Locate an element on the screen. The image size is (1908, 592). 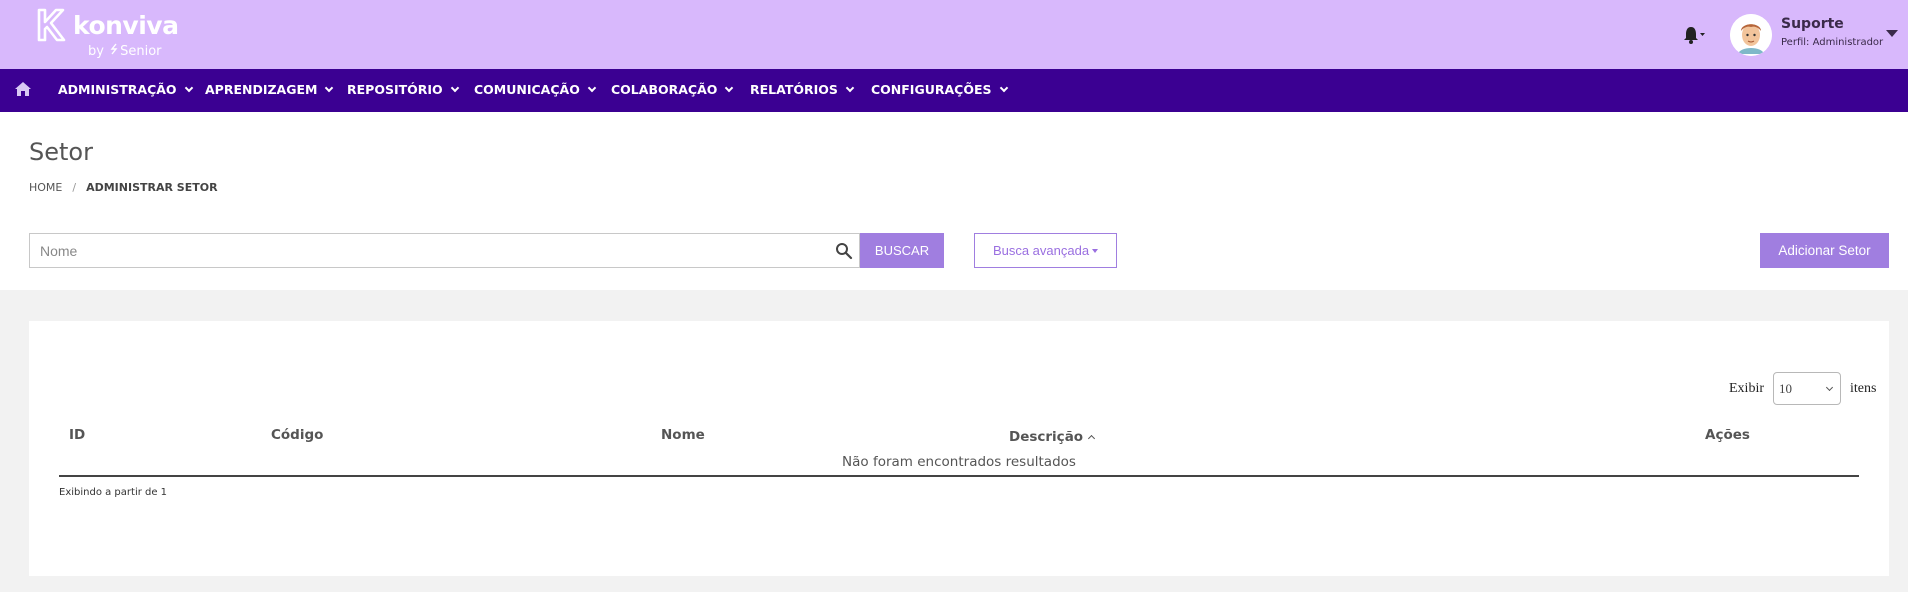
items-label: itens is located at coordinates (1863, 388).